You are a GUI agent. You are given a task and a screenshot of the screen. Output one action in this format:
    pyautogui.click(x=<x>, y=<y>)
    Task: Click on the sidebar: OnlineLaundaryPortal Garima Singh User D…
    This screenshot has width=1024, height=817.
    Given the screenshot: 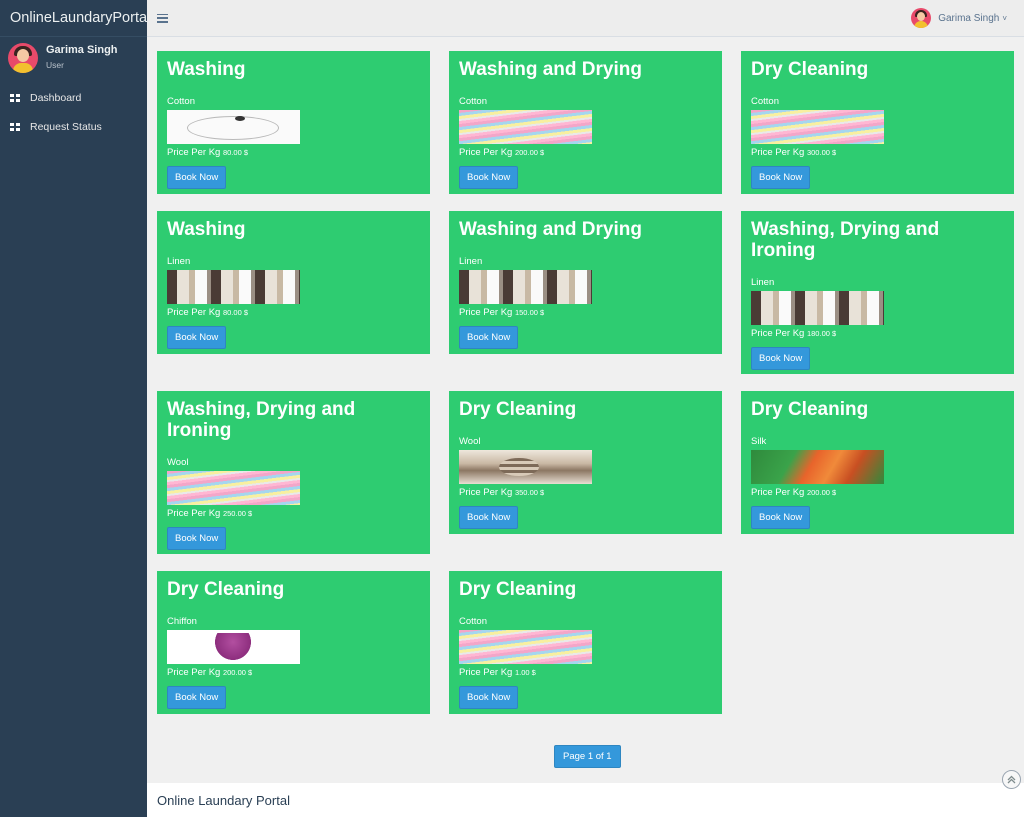 What is the action you would take?
    pyautogui.click(x=75, y=408)
    